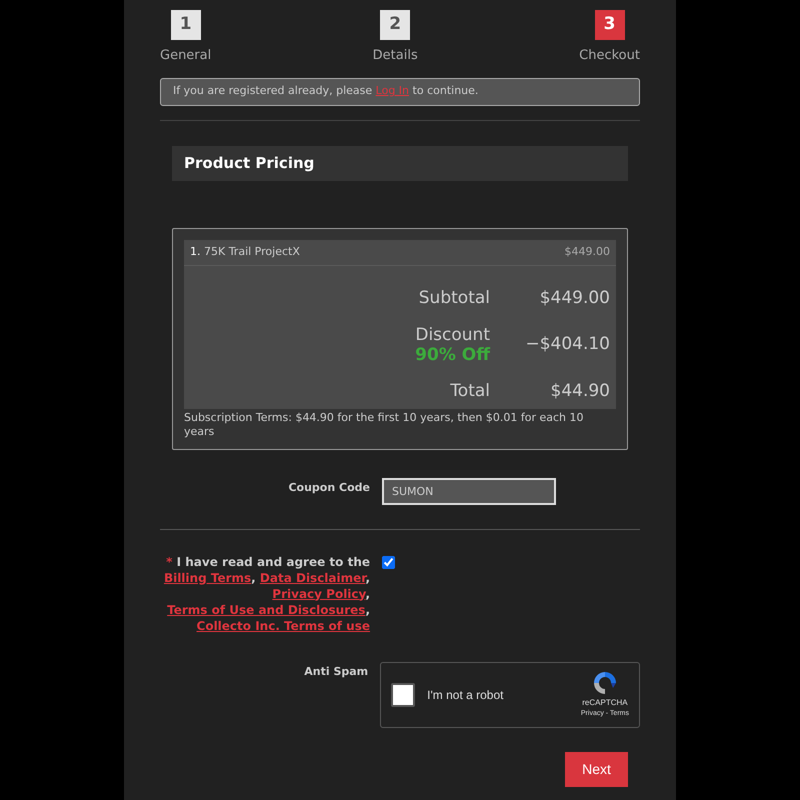 The image size is (800, 800). I want to click on agreement-checkbox, so click(388, 562).